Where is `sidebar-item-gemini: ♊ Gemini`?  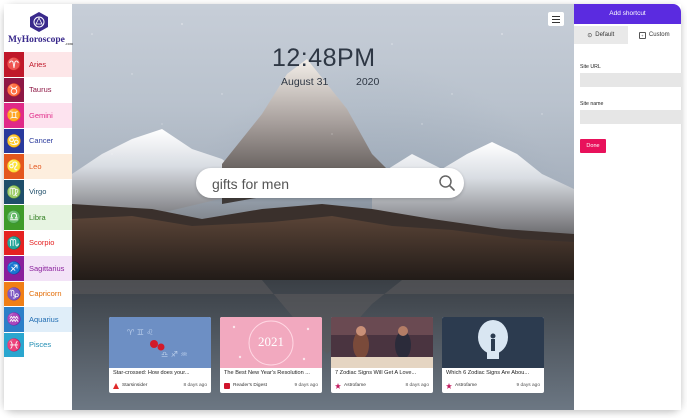 sidebar-item-gemini: ♊ Gemini is located at coordinates (38, 116).